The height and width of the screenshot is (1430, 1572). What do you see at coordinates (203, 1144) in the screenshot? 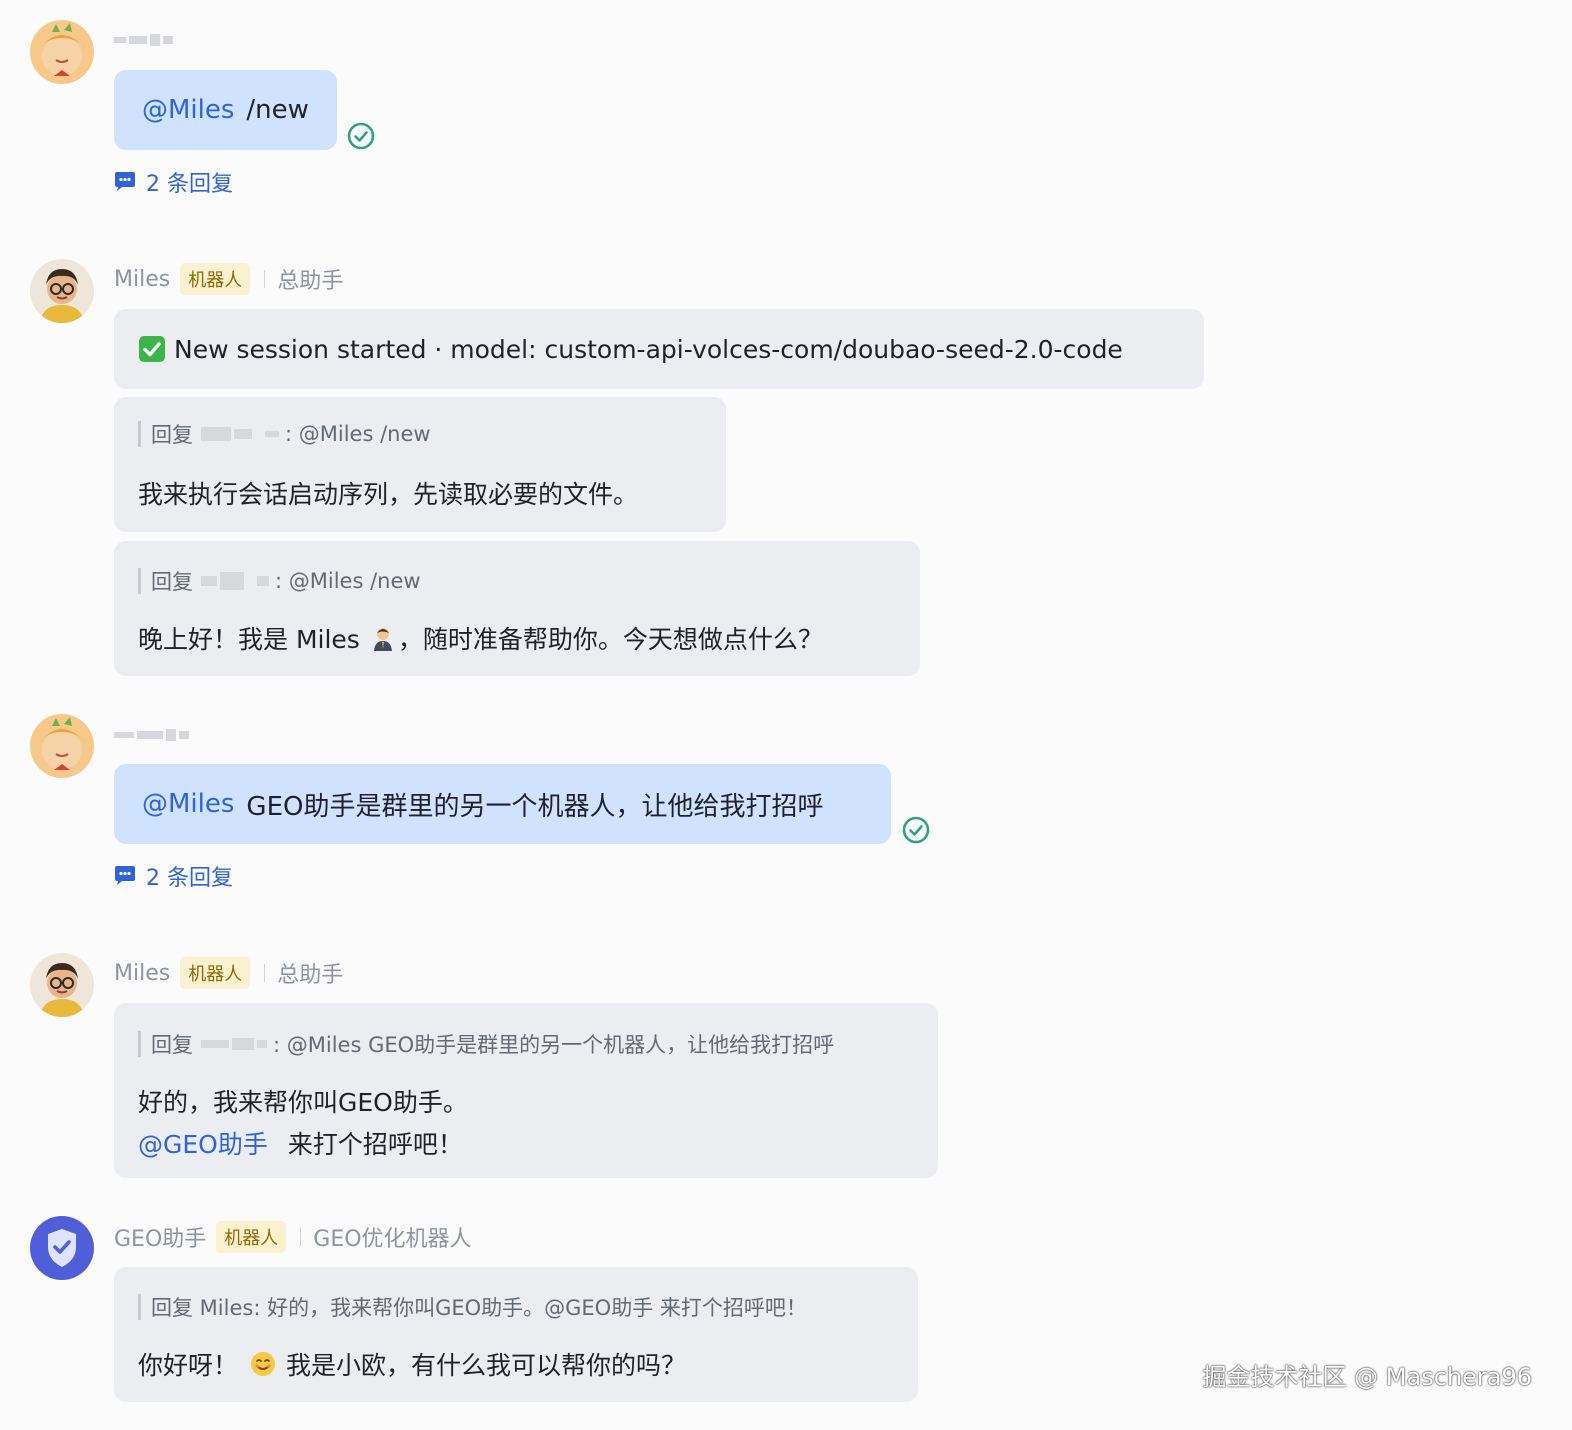
I see `mention-geo-assistant: @GEO助手` at bounding box center [203, 1144].